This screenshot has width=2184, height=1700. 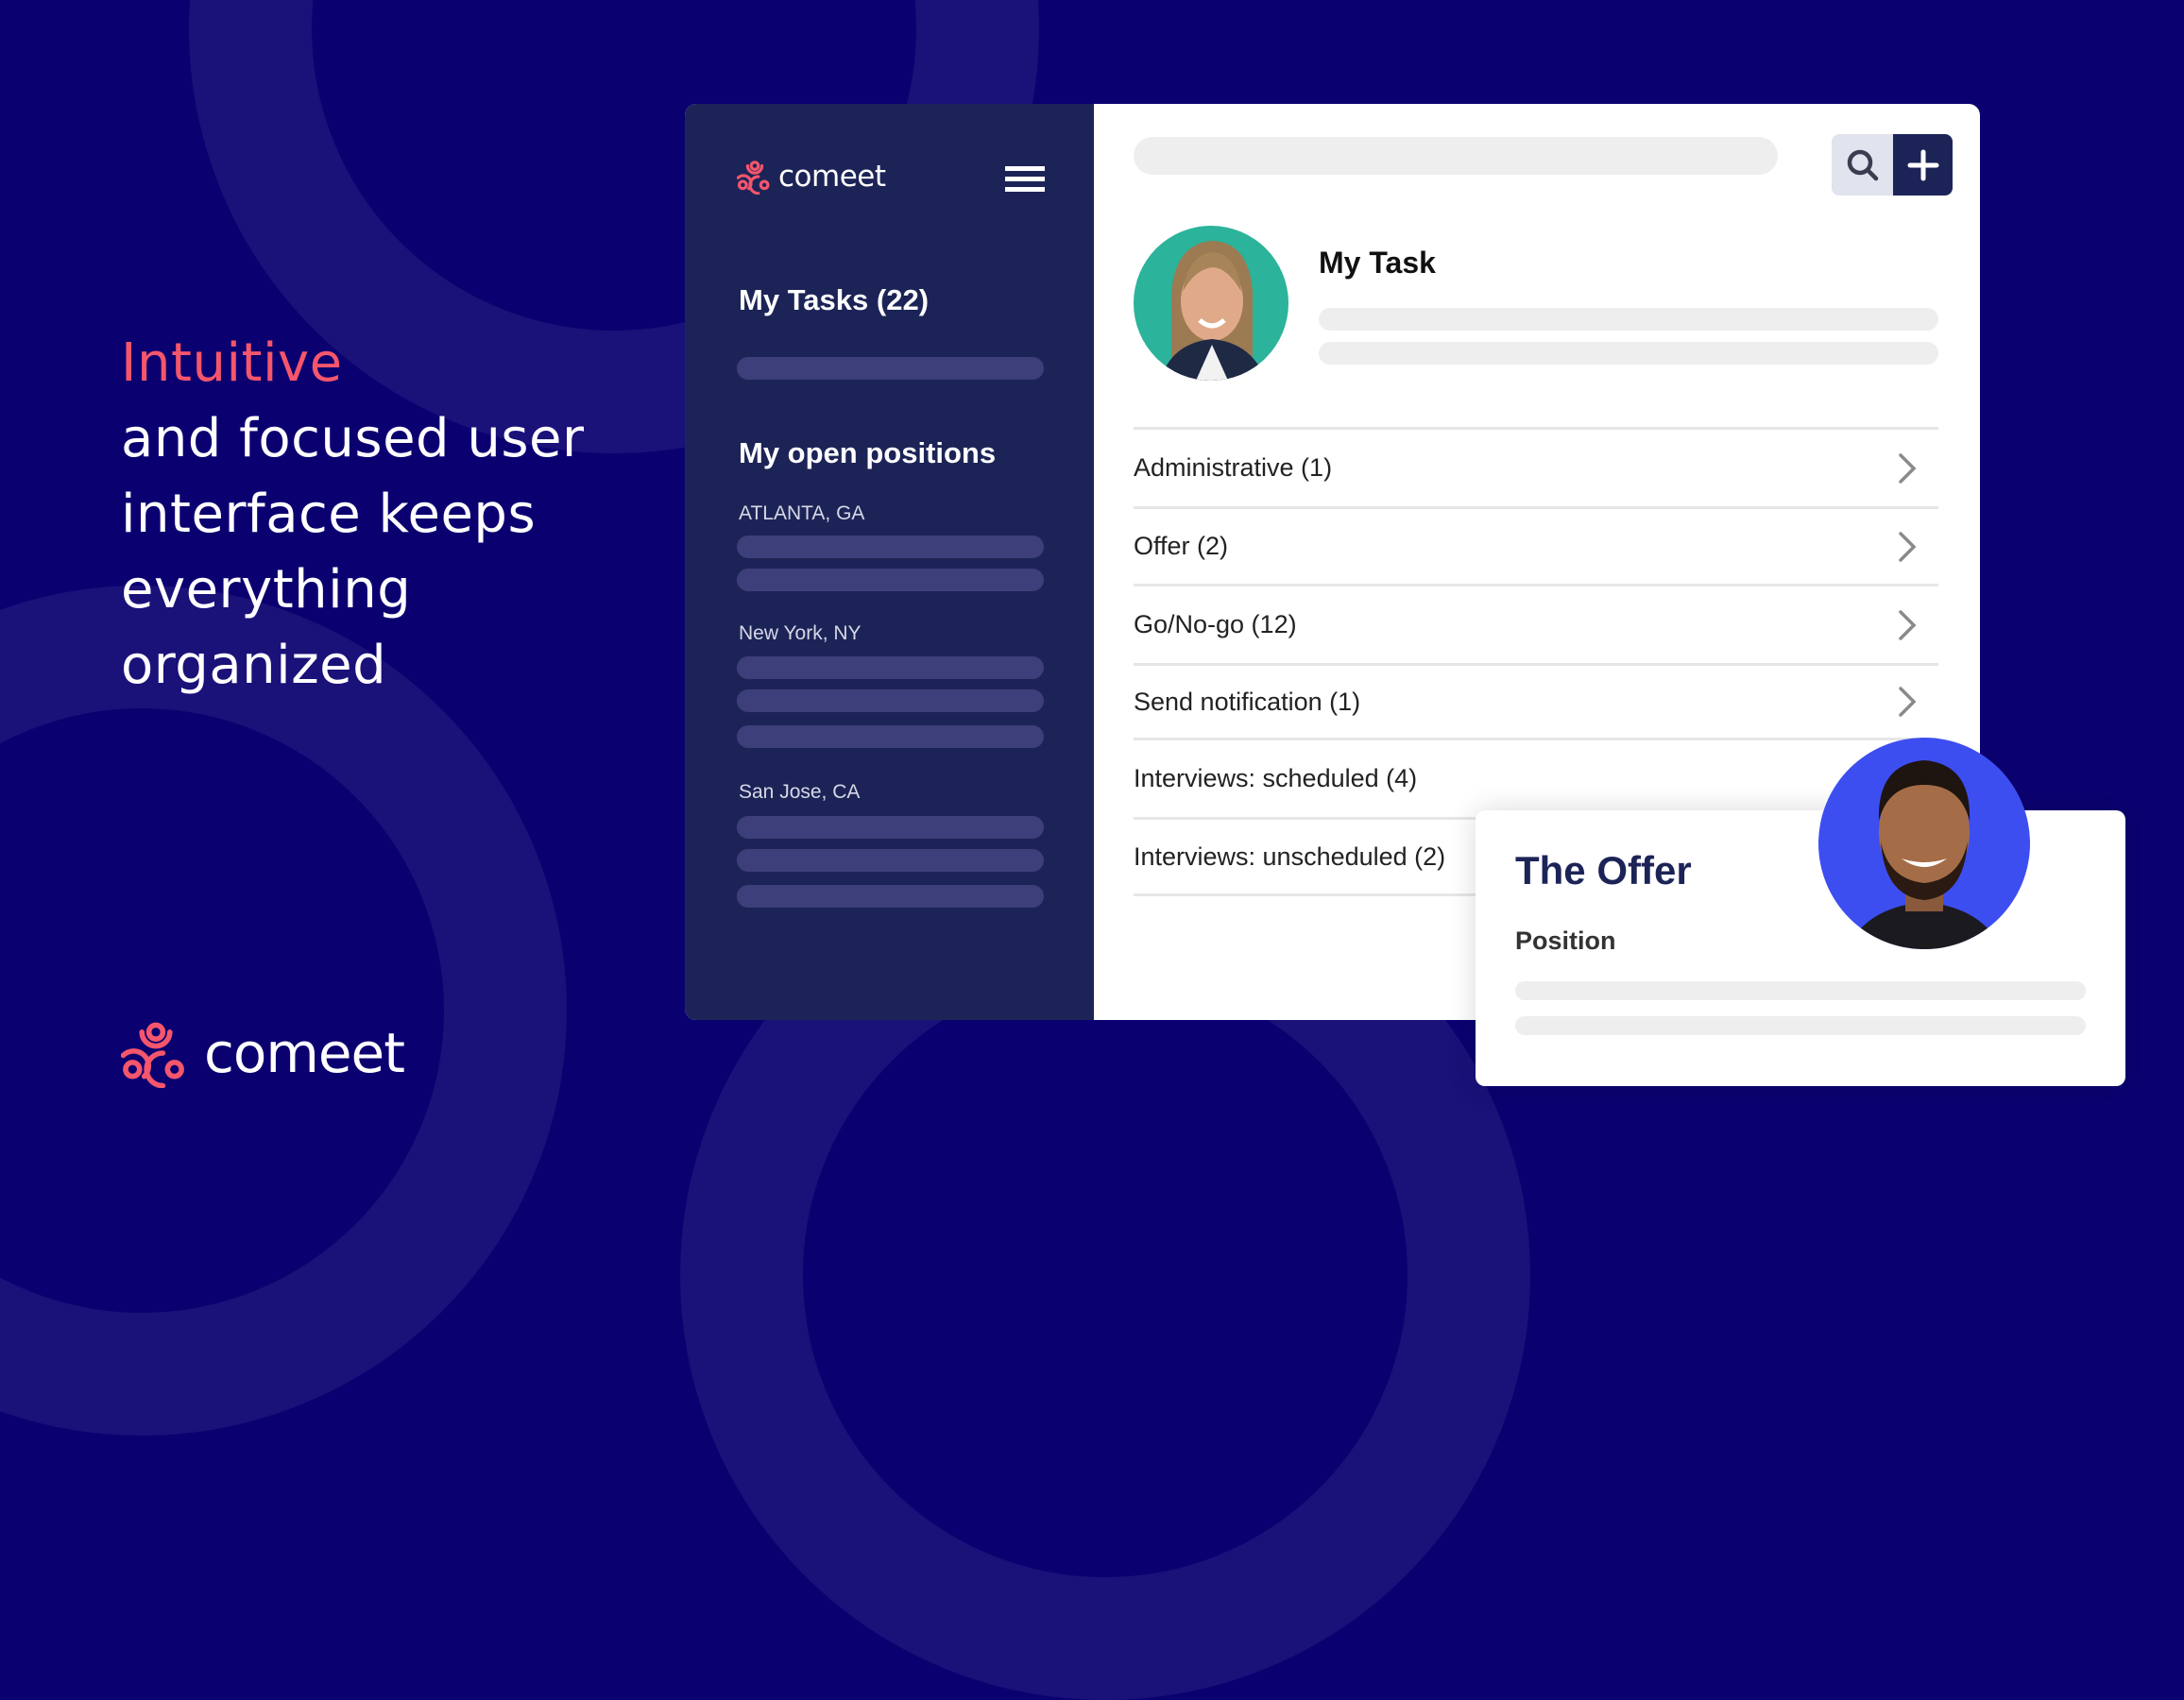 What do you see at coordinates (834, 300) in the screenshot?
I see `my-tasks-heading: My Tasks (22)` at bounding box center [834, 300].